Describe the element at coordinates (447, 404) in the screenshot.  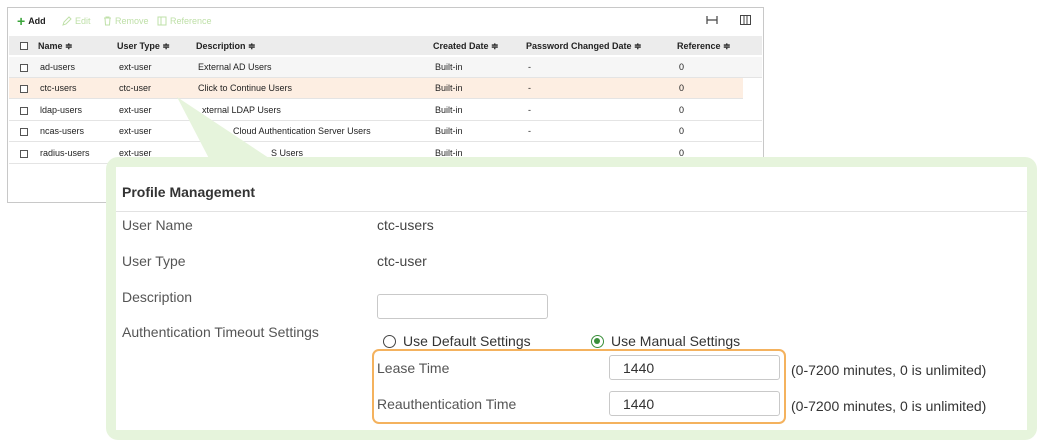
I see `reauthentication-time-label: Reauthentication Time` at that location.